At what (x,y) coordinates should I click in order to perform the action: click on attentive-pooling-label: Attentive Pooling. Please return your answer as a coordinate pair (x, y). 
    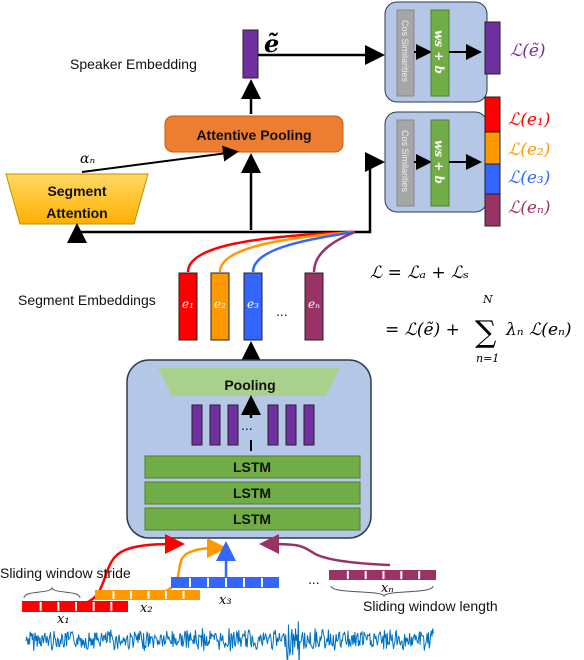
    Looking at the image, I should click on (253, 135).